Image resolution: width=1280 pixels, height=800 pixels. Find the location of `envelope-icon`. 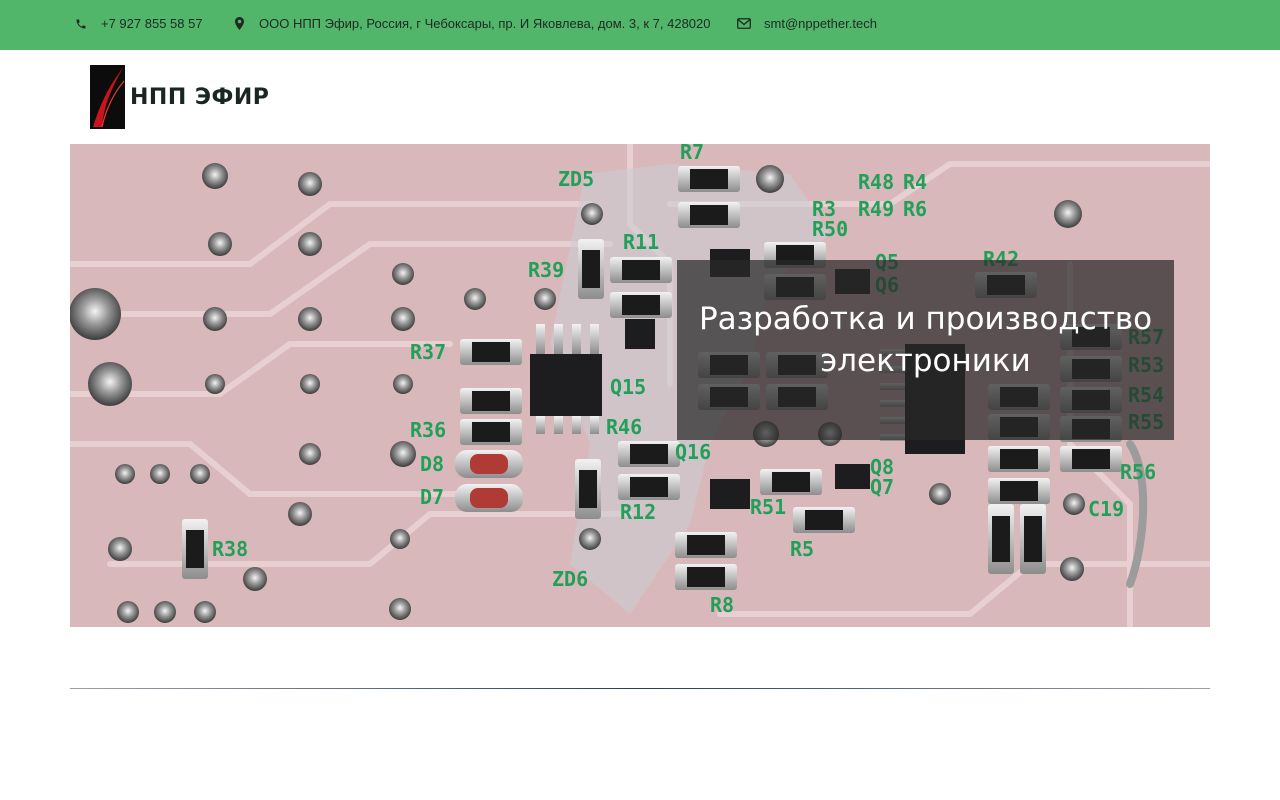

envelope-icon is located at coordinates (744, 24).